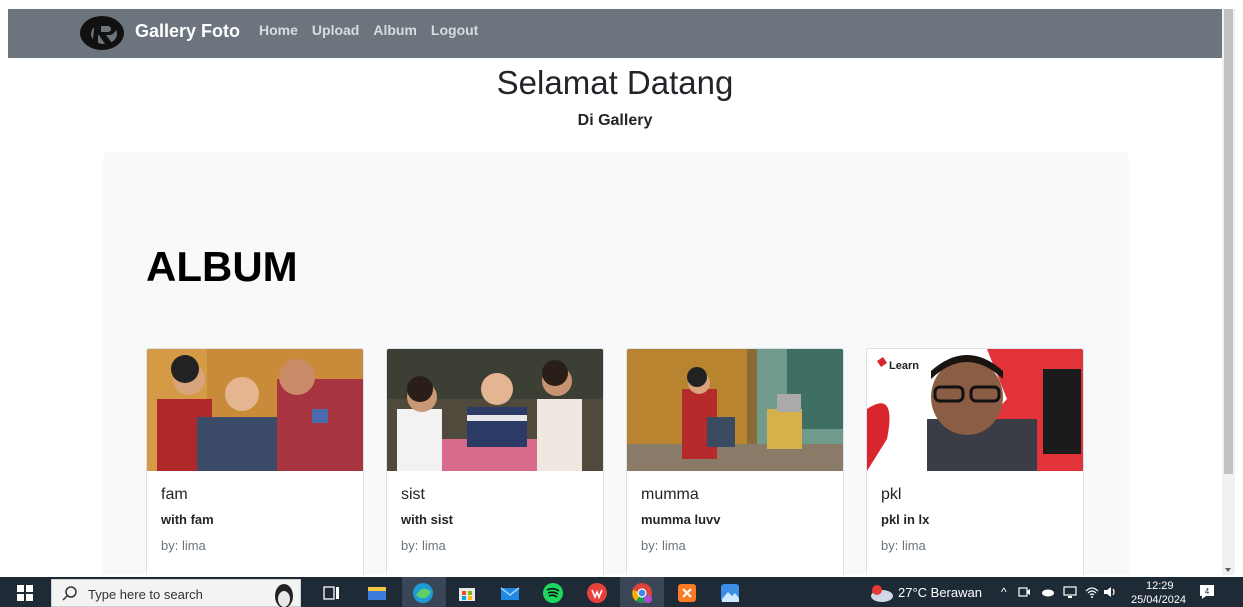 The width and height of the screenshot is (1243, 607). Describe the element at coordinates (187, 31) in the screenshot. I see `brand-title: Gallery Foto` at that location.